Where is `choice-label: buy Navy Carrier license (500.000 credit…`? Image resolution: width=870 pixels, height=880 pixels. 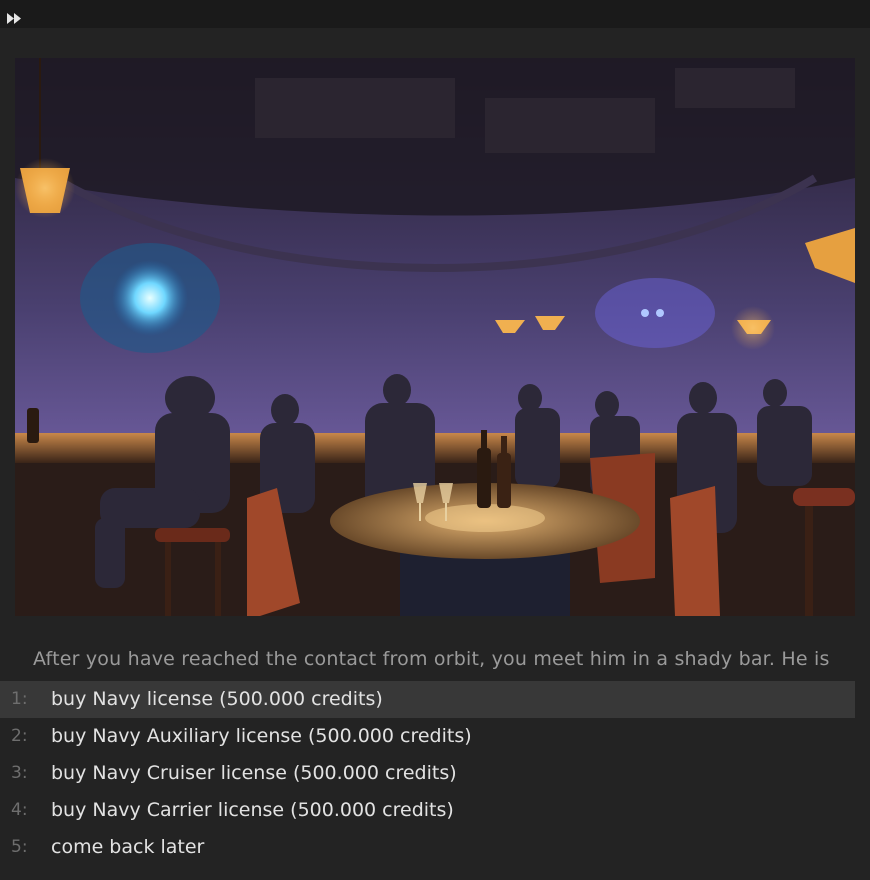 choice-label: buy Navy Carrier license (500.000 credit… is located at coordinates (252, 810).